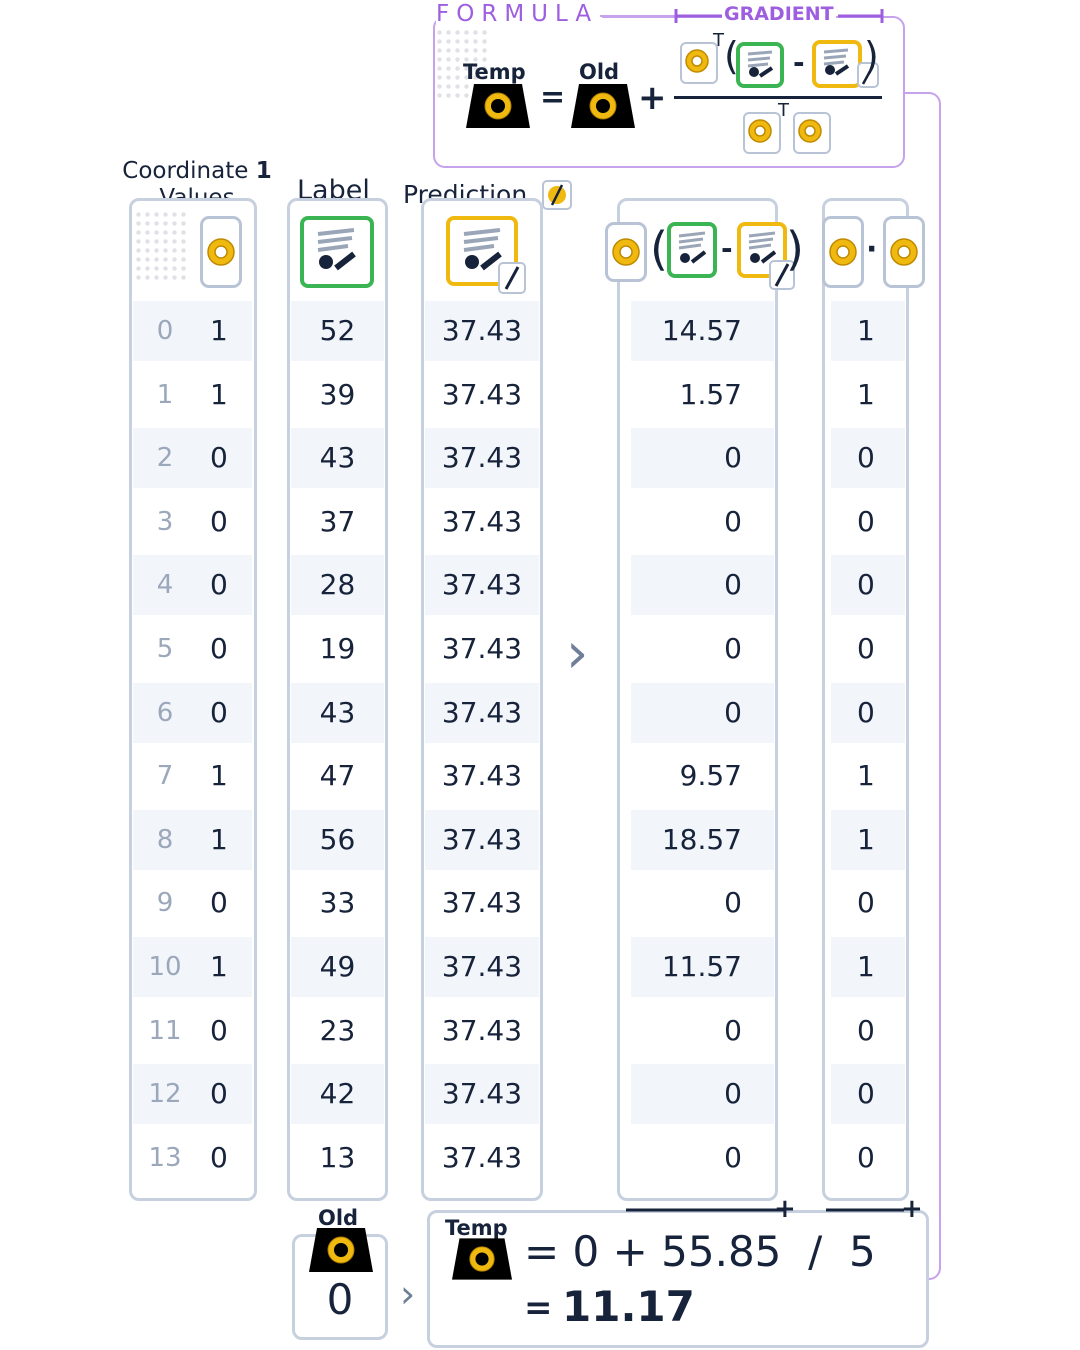 The image size is (1080, 1350). Describe the element at coordinates (795, 249) in the screenshot. I see `residual-close-paren: )` at that location.